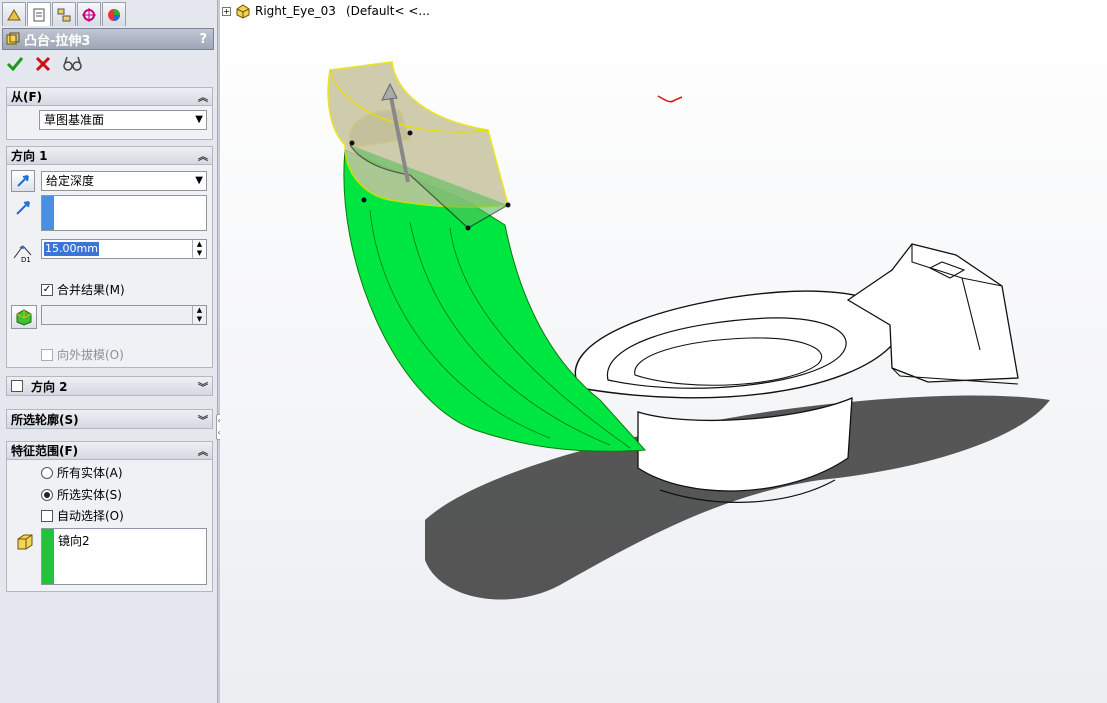  I want to click on draft-toggle-button, so click(24, 317).